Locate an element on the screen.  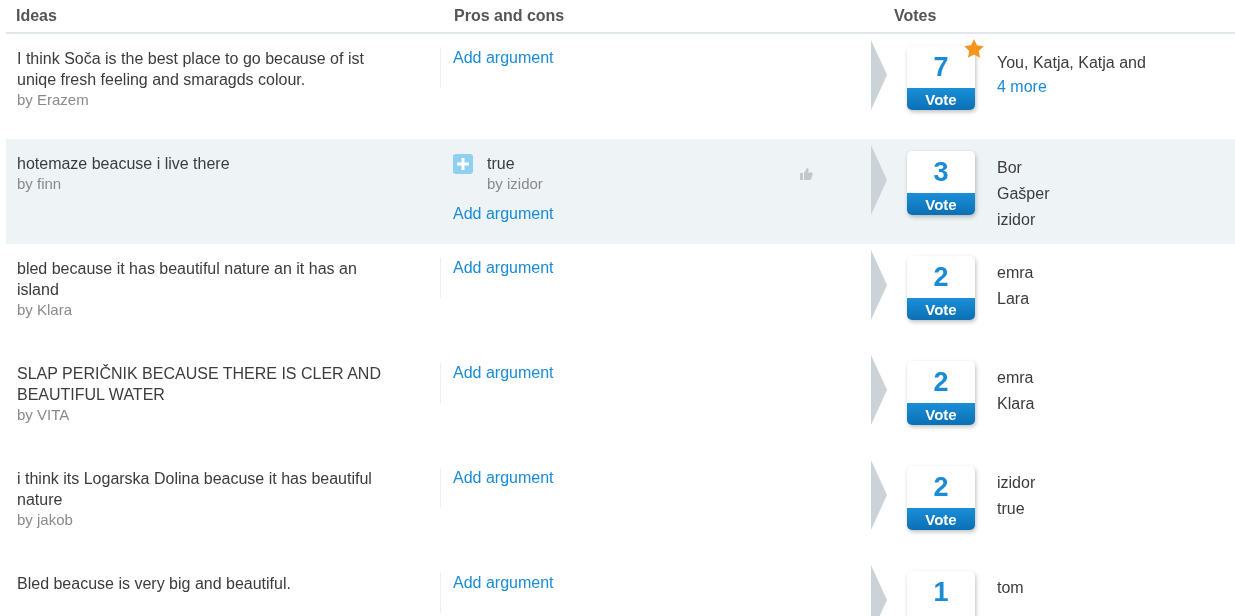
vote-count: 7 is located at coordinates (941, 67).